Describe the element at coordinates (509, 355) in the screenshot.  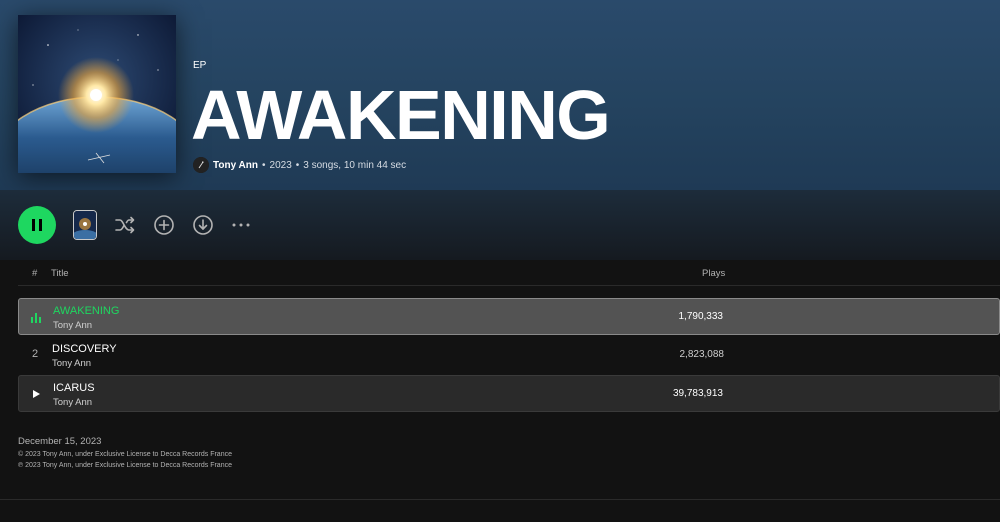
I see `track-row-discovery: 2 DISCOVERY Tony Ann 2,823,088` at that location.